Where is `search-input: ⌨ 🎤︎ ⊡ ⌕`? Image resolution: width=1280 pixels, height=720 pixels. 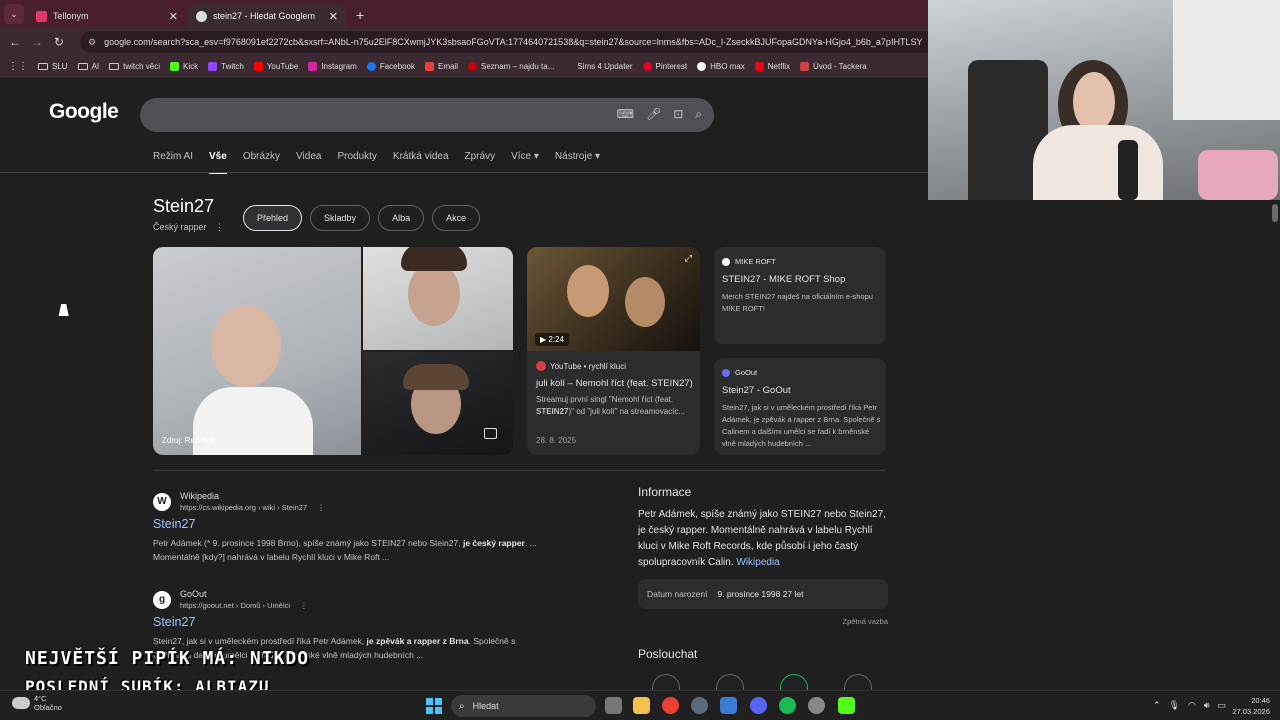
search-input: ⌨ 🎤︎ ⊡ ⌕ is located at coordinates (427, 115).